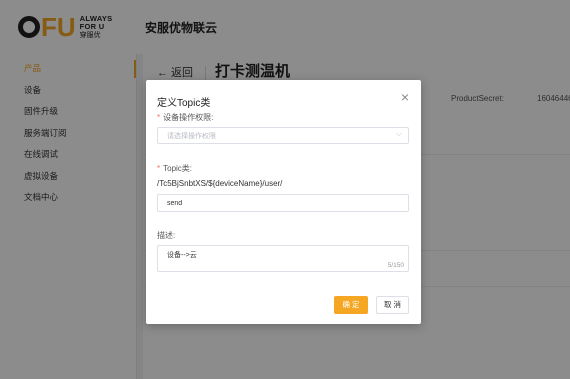 The height and width of the screenshot is (379, 570). I want to click on description-textarea: 设备-->云 5/150, so click(283, 258).